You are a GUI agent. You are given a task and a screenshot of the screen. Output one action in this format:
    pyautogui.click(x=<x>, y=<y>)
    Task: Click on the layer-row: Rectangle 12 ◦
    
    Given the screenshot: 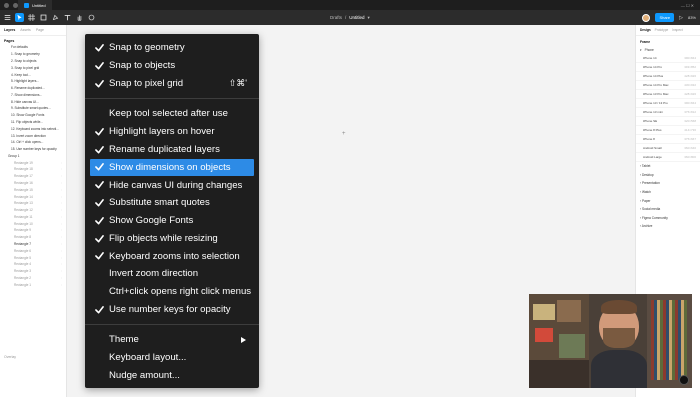 What is the action you would take?
    pyautogui.click(x=33, y=210)
    